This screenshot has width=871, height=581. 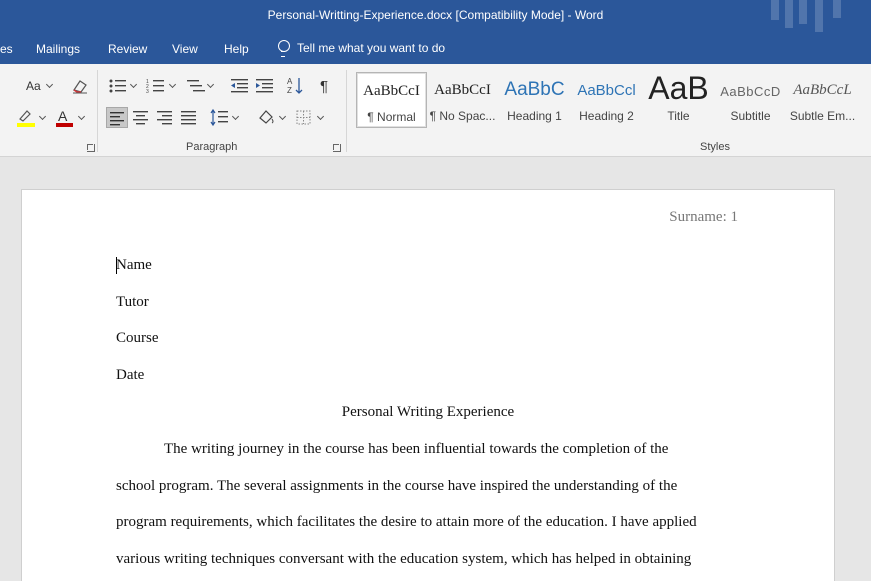 What do you see at coordinates (196, 86) in the screenshot?
I see `multilevel-list-icon` at bounding box center [196, 86].